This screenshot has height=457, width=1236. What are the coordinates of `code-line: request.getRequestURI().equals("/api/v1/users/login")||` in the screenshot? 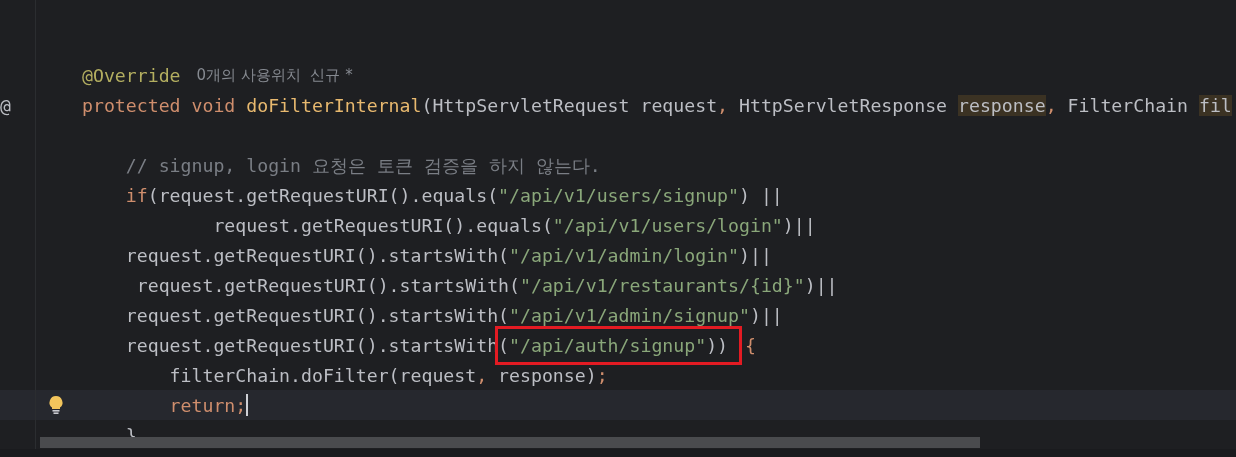 It's located at (514, 225).